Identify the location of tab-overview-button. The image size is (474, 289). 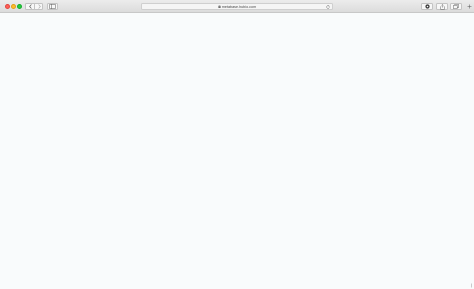
(456, 6).